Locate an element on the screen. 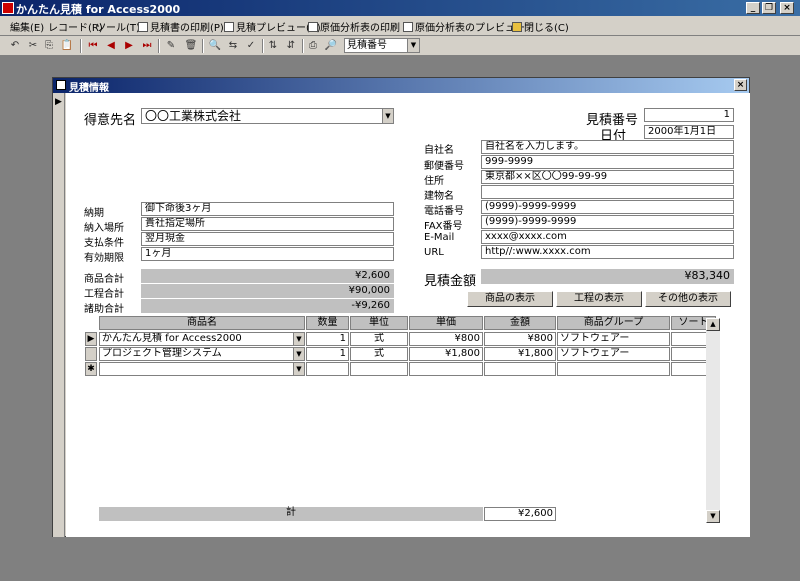 Image resolution: width=800 pixels, height=581 pixels. form-close-icon: × is located at coordinates (740, 85).